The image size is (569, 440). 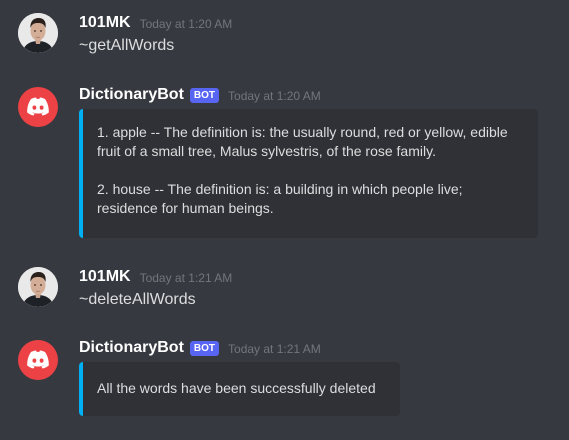 I want to click on message-text: ~deleteAllWords, so click(x=137, y=299).